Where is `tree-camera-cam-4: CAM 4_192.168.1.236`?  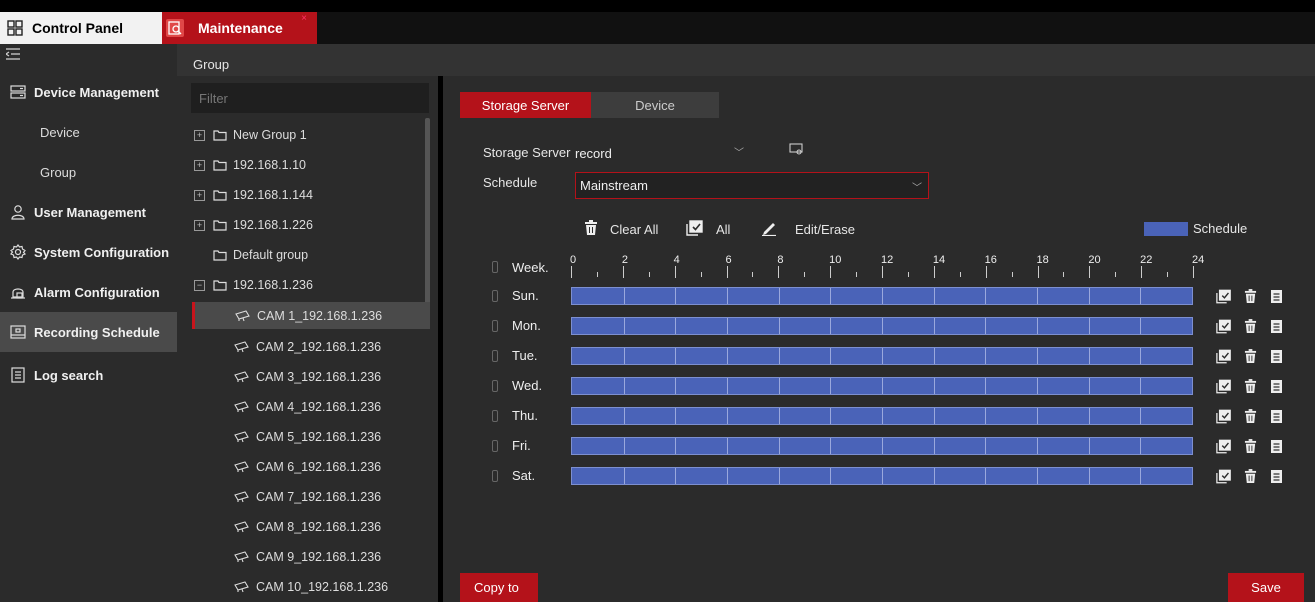 tree-camera-cam-4: CAM 4_192.168.1.236 is located at coordinates (314, 407).